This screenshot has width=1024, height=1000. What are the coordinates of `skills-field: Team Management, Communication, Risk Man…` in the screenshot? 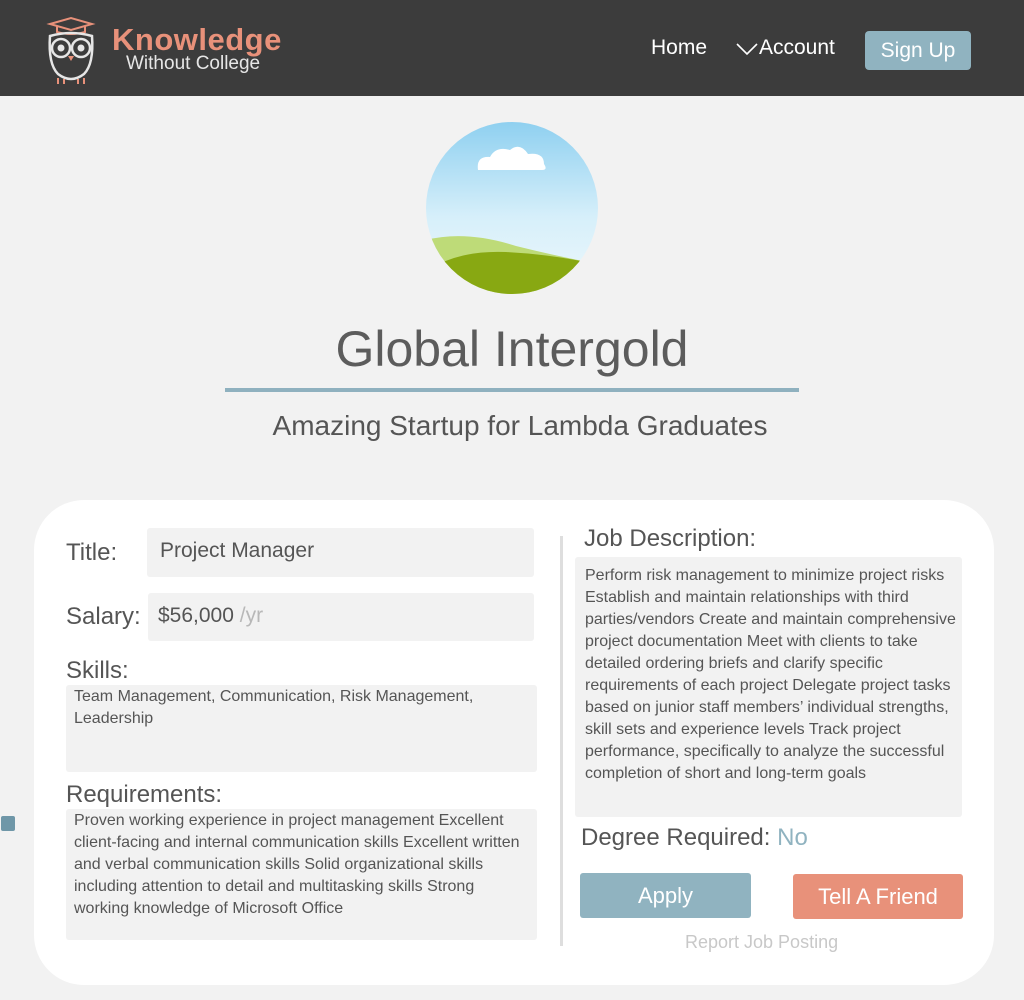 It's located at (301, 728).